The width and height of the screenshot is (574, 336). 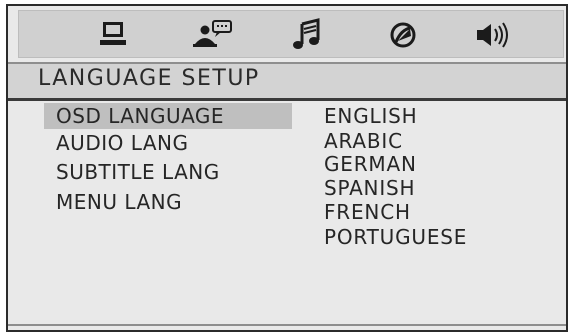 What do you see at coordinates (168, 116) in the screenshot?
I see `menu-item-osd-language: OSD LANGUAGE` at bounding box center [168, 116].